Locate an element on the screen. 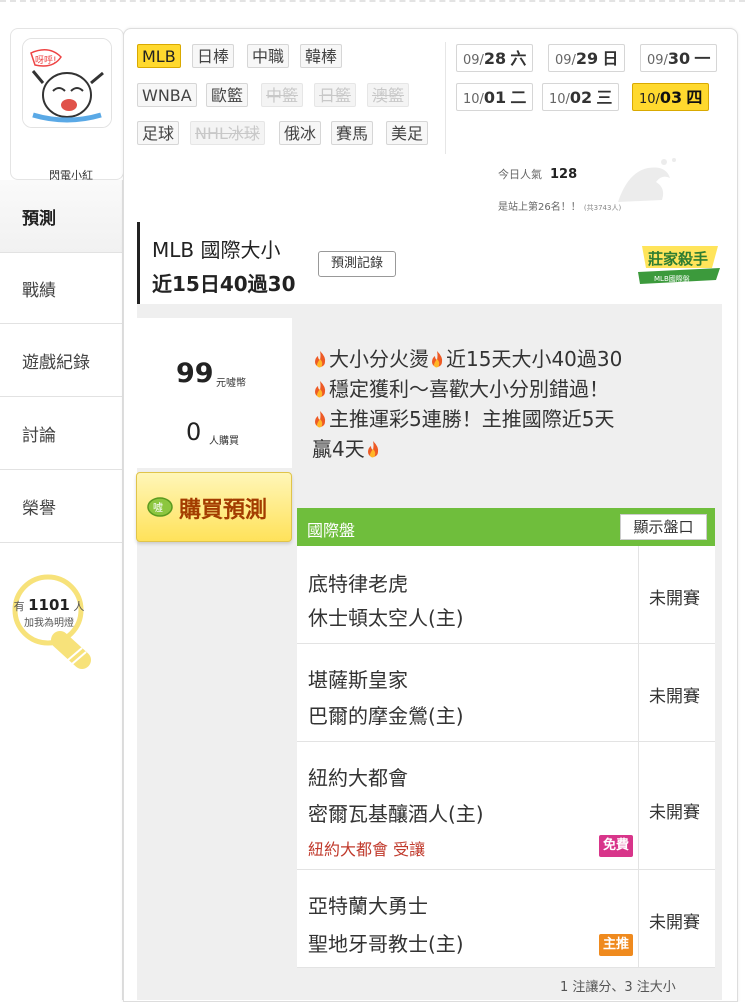 Image resolution: width=745 pixels, height=1002 pixels. category-aus-basketball: 澳籃 is located at coordinates (388, 95).